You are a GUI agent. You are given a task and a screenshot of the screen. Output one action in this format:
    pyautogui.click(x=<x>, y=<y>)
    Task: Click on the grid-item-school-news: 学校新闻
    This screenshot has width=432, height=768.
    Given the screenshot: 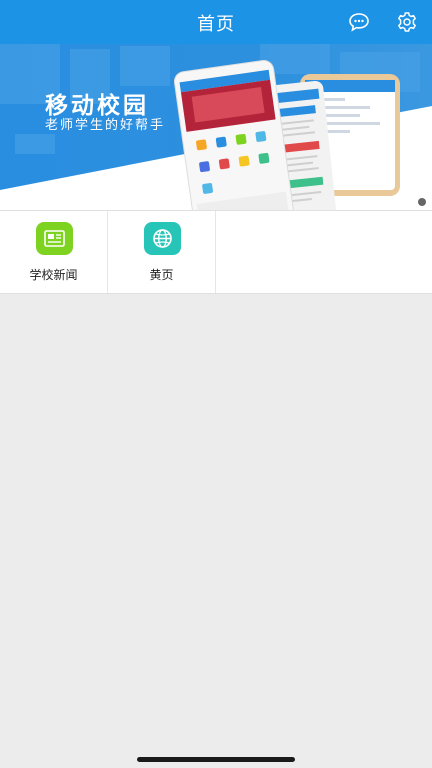 What is the action you would take?
    pyautogui.click(x=54, y=252)
    